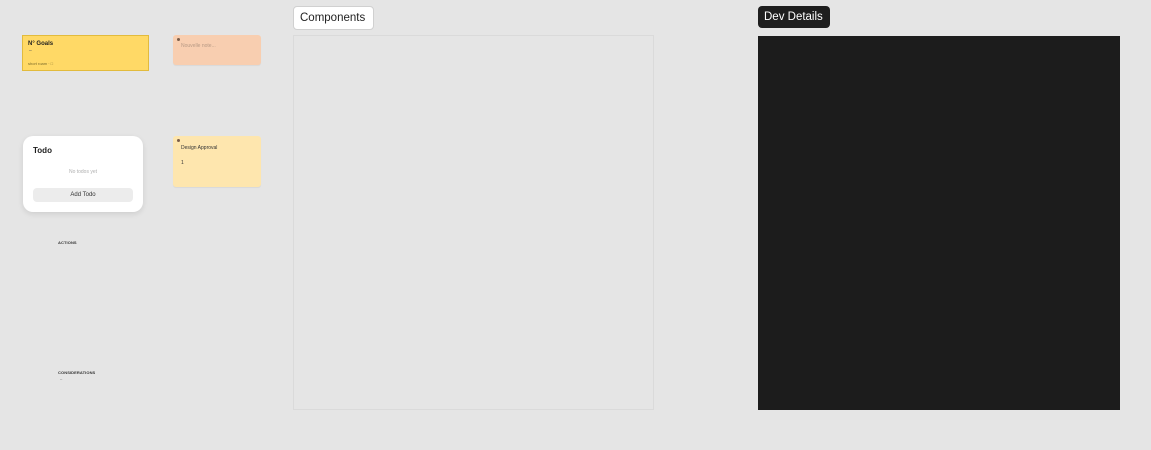 Image resolution: width=1151 pixels, height=450 pixels. Describe the element at coordinates (67, 242) in the screenshot. I see `actions-section-label: ACTIONS` at that location.